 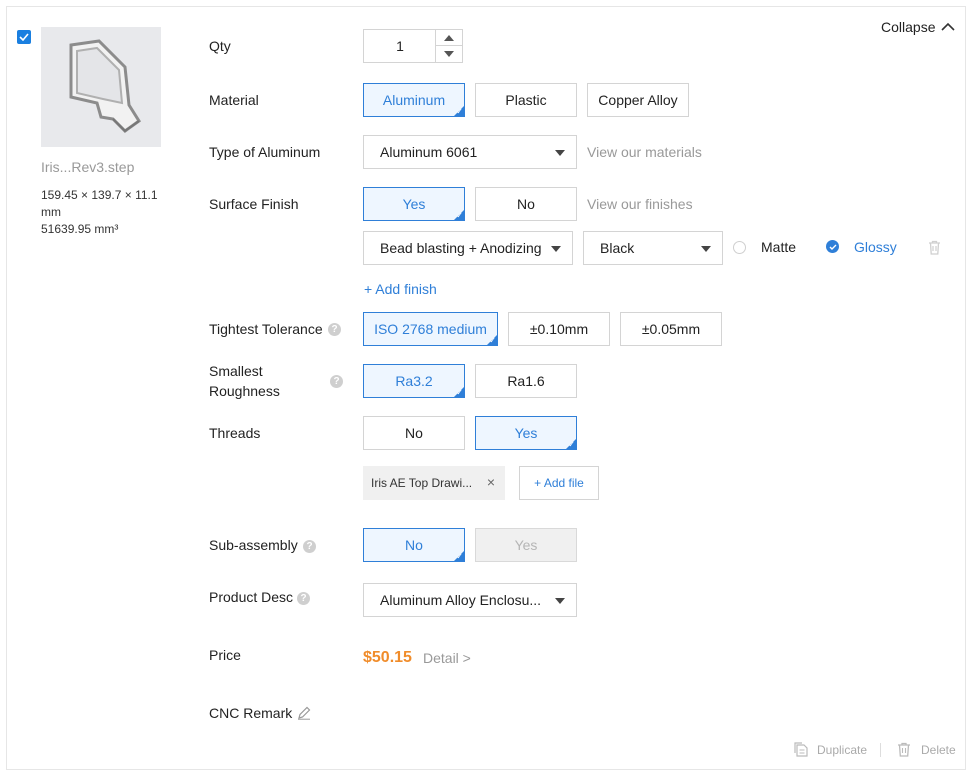 I want to click on surface-finish-label: Surface Finish, so click(x=254, y=204).